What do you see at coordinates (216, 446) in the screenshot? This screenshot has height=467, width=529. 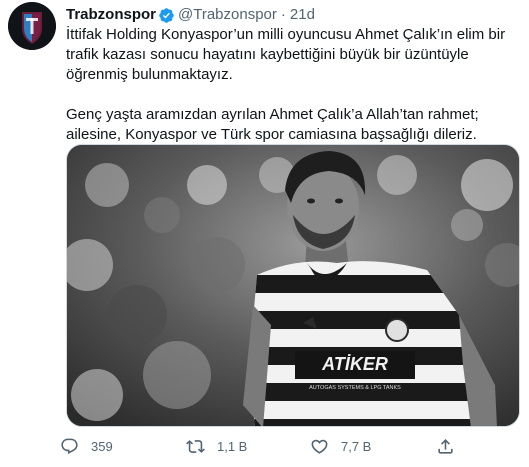 I see `retweet-button: 1,1 B` at bounding box center [216, 446].